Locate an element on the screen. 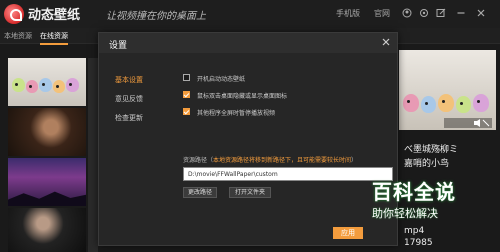 This screenshot has height=252, width=500. wallpaper-thumbnail-birds is located at coordinates (47, 82).